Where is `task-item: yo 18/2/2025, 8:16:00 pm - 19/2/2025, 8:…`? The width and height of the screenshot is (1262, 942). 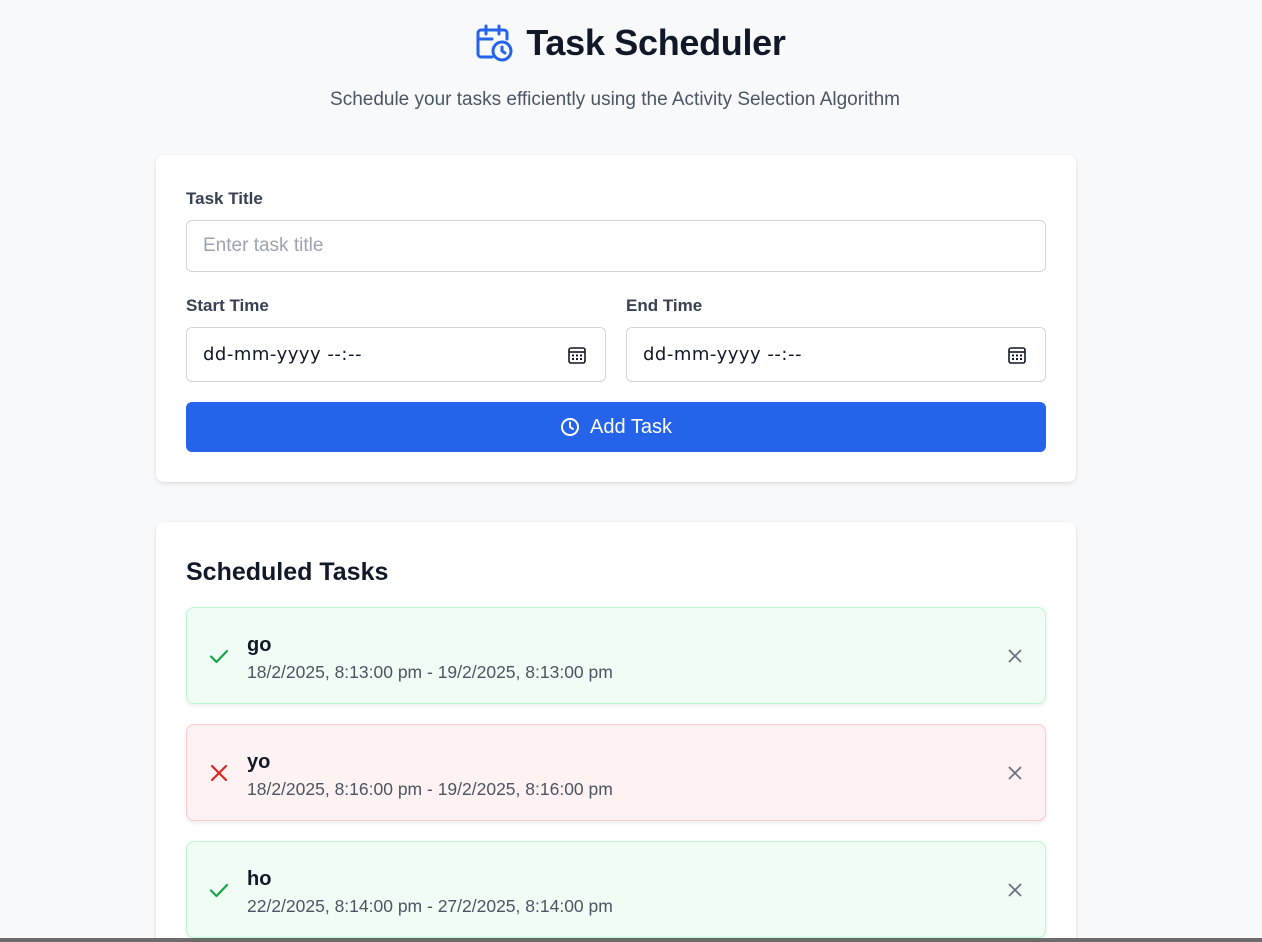 task-item: yo 18/2/2025, 8:16:00 pm - 19/2/2025, 8:… is located at coordinates (616, 772).